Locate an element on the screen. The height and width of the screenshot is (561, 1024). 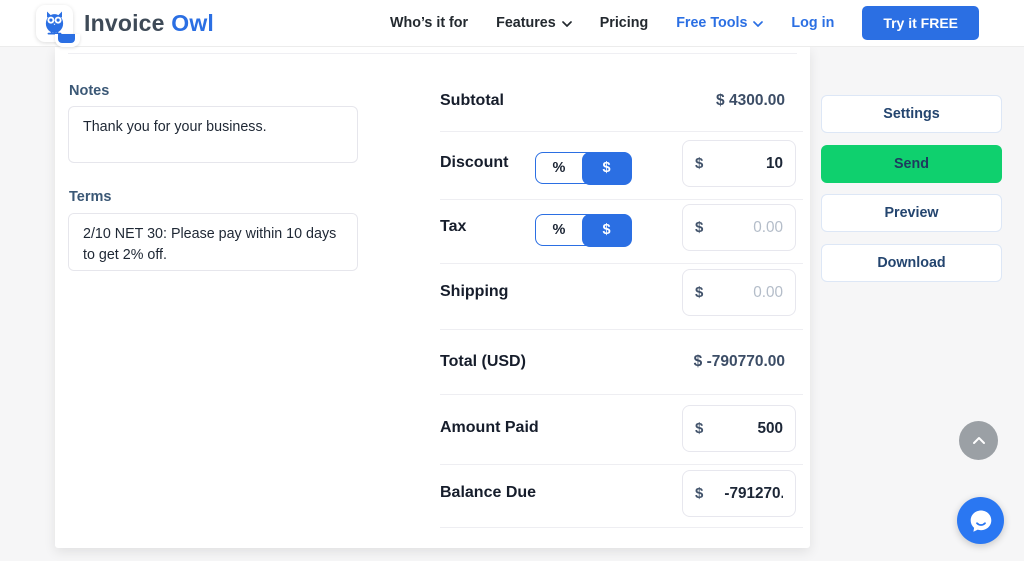
total-currency-suffix: (USD) is located at coordinates (503, 361).